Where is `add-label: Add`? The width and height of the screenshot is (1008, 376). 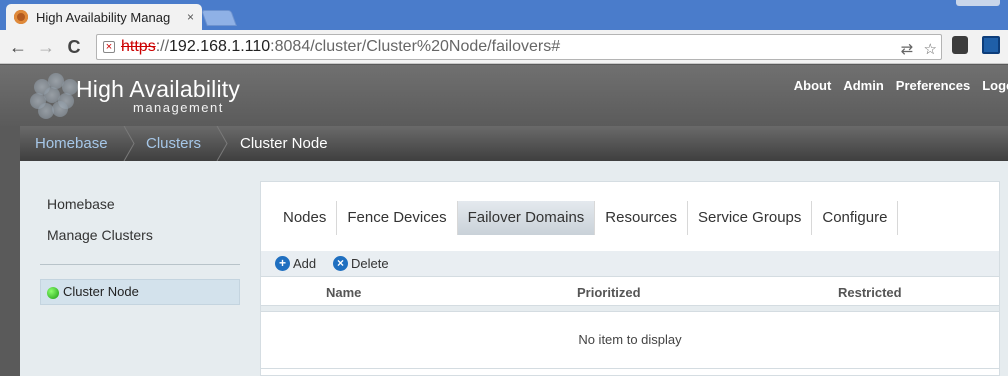 add-label: Add is located at coordinates (305, 263).